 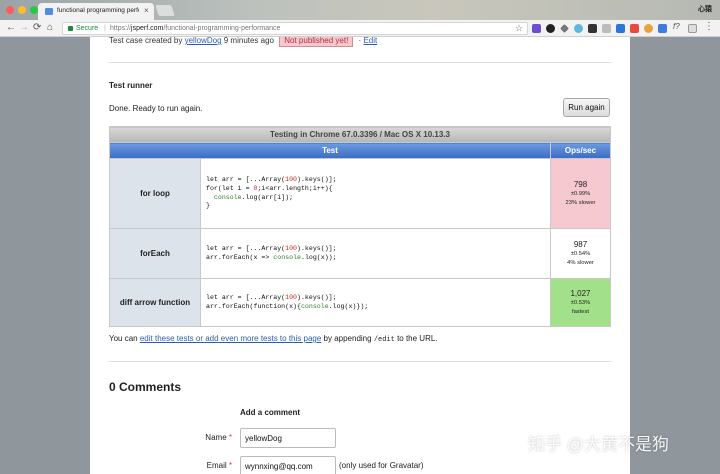 I want to click on ops-result: 798 ±0.99% 23% slower, so click(x=580, y=193).